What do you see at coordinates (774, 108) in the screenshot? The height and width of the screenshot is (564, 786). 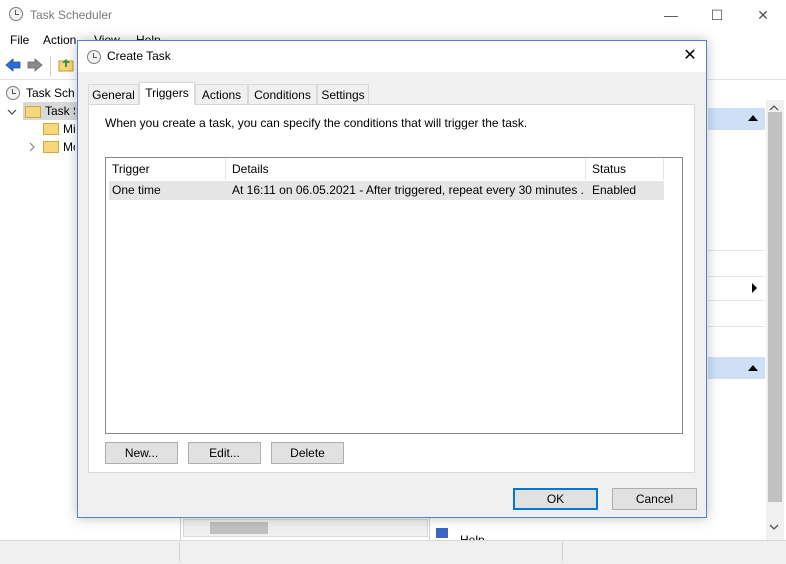 I see `scroll-up-icon` at bounding box center [774, 108].